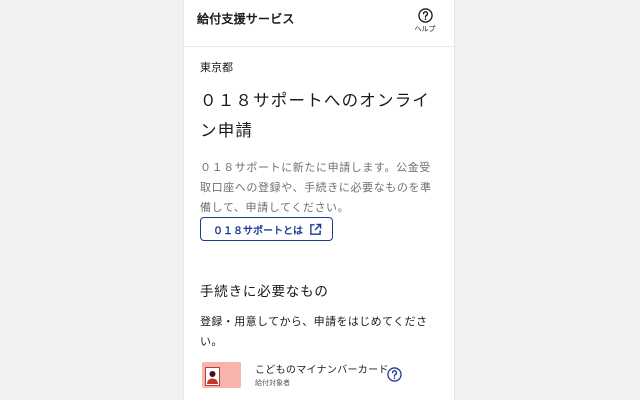 The image size is (640, 400). What do you see at coordinates (272, 383) in the screenshot?
I see `requirement-item-subtitle: 給付対象者` at bounding box center [272, 383].